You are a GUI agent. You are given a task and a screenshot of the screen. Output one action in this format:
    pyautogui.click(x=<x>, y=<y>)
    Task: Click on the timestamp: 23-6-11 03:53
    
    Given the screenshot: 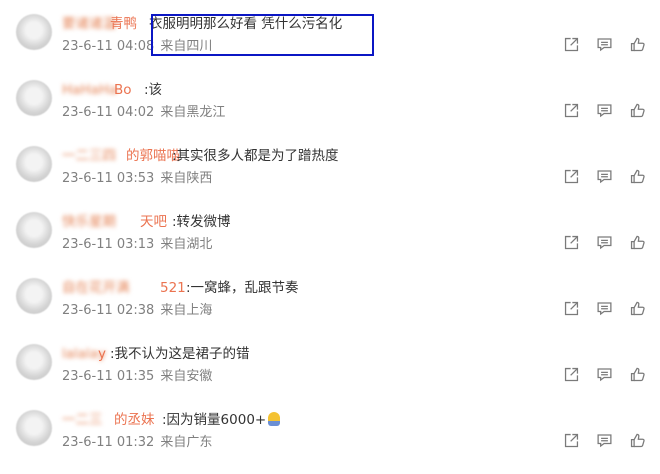 What is the action you would take?
    pyautogui.click(x=108, y=178)
    